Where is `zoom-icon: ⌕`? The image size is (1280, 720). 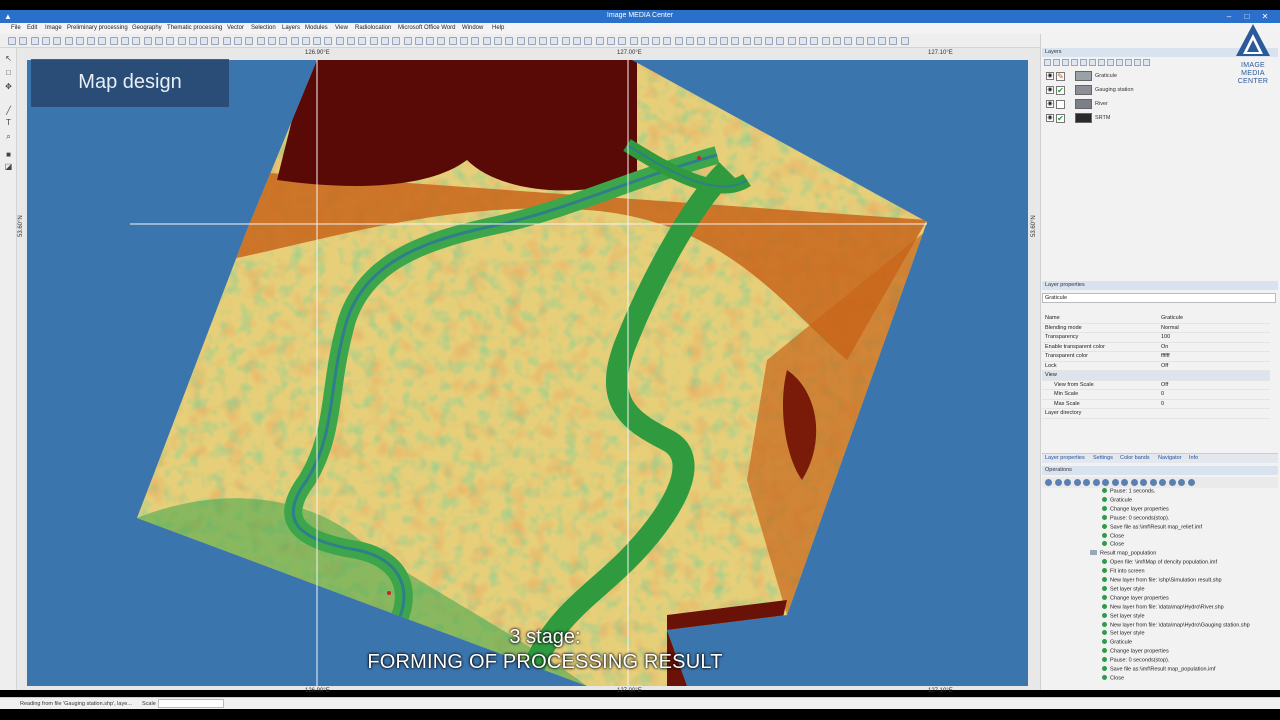 zoom-icon: ⌕ is located at coordinates (8, 136).